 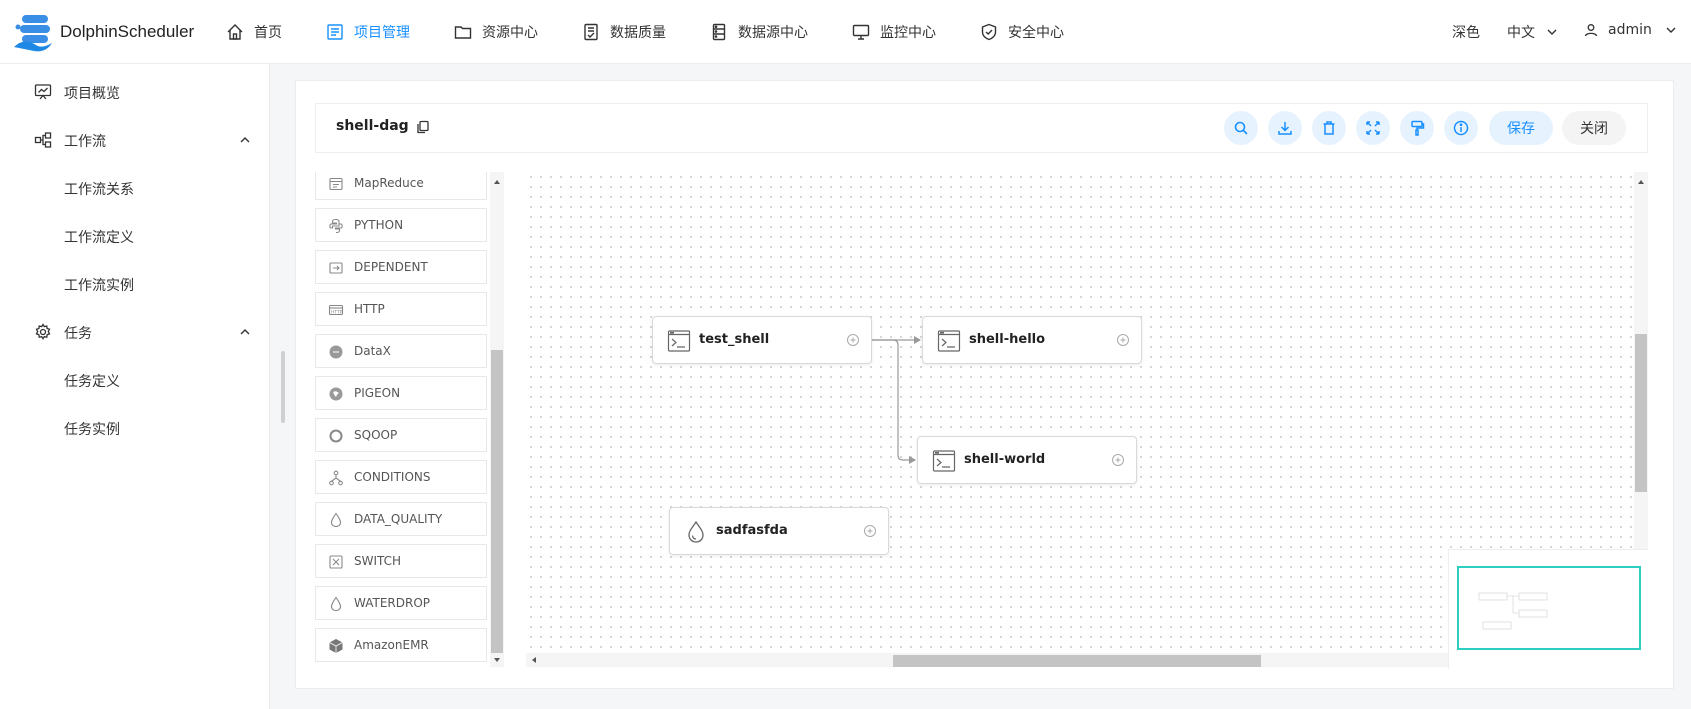 I want to click on palette-scroll-thumb, so click(x=497, y=501).